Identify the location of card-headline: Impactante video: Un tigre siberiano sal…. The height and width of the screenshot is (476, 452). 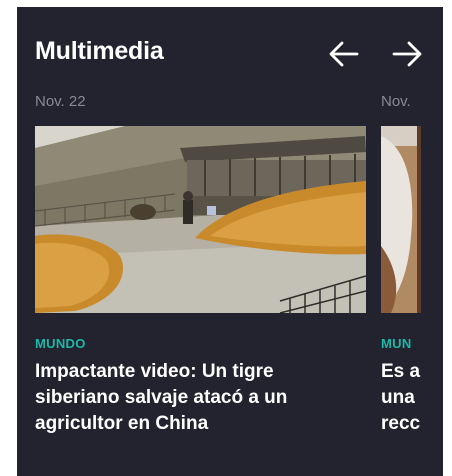
(193, 398).